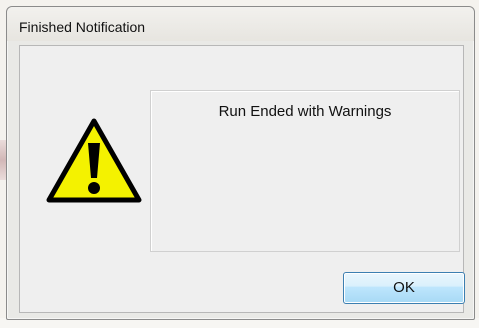 Image resolution: width=479 pixels, height=328 pixels. I want to click on message-text: Run Ended with Warnings, so click(305, 111).